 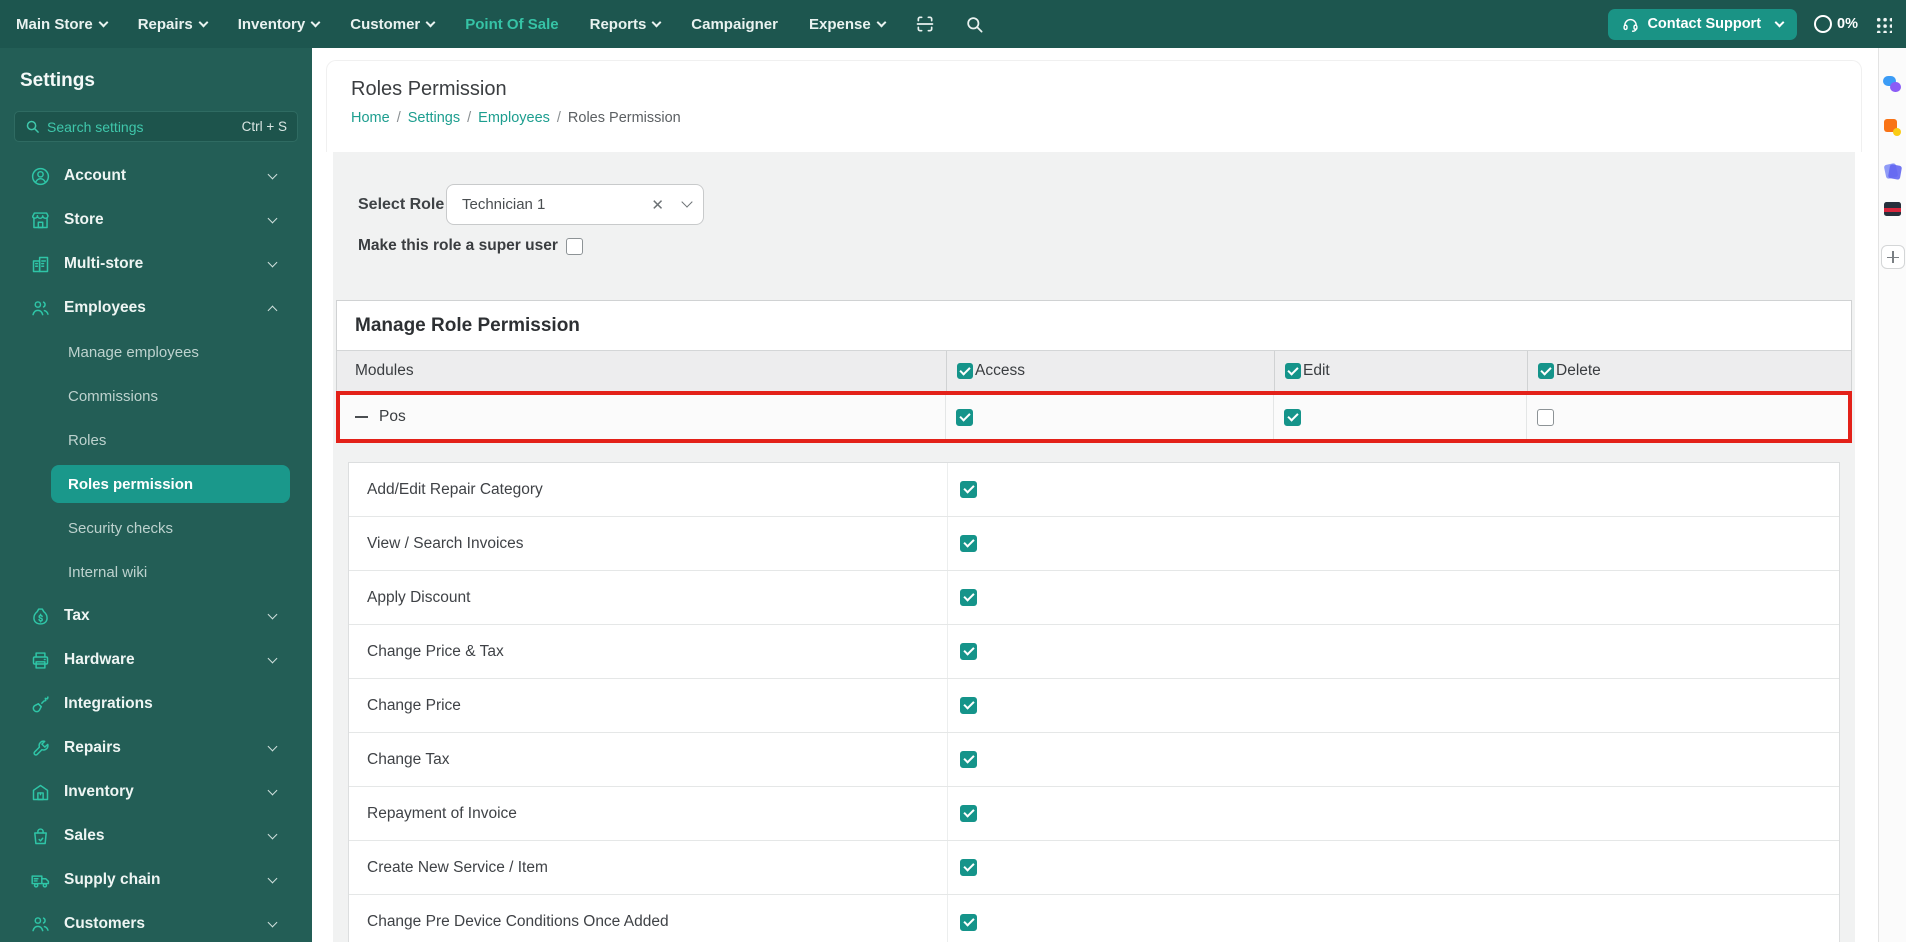 I want to click on sidebar-title: Settings, so click(x=57, y=80).